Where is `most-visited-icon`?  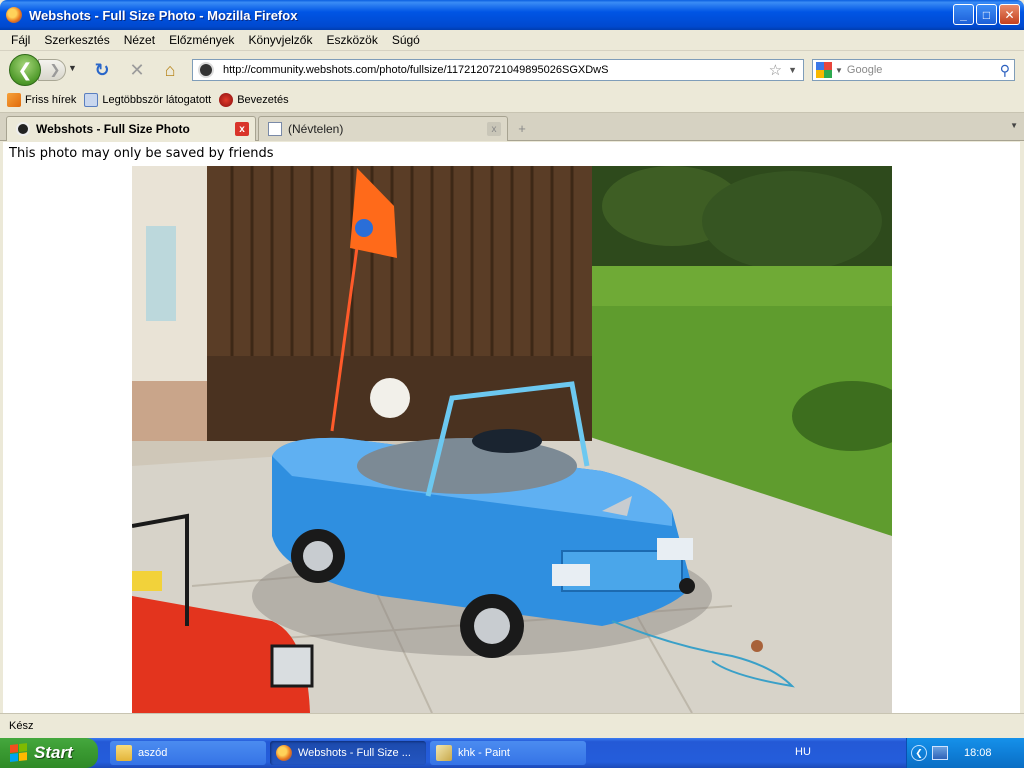 most-visited-icon is located at coordinates (91, 100).